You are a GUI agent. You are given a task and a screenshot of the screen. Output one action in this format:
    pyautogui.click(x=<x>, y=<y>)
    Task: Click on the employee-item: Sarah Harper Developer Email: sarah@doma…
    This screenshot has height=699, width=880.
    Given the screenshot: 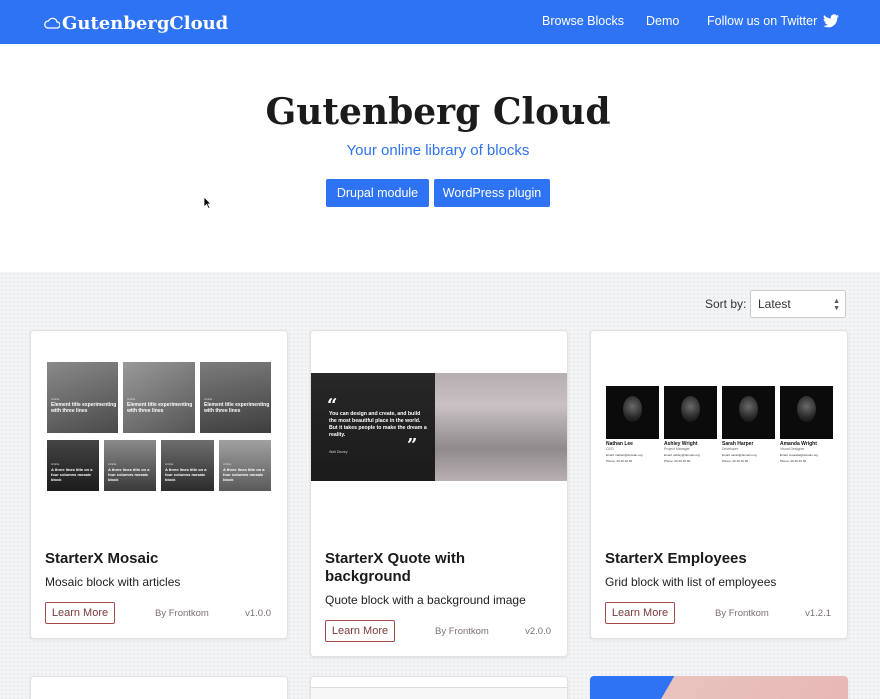 What is the action you would take?
    pyautogui.click(x=748, y=424)
    